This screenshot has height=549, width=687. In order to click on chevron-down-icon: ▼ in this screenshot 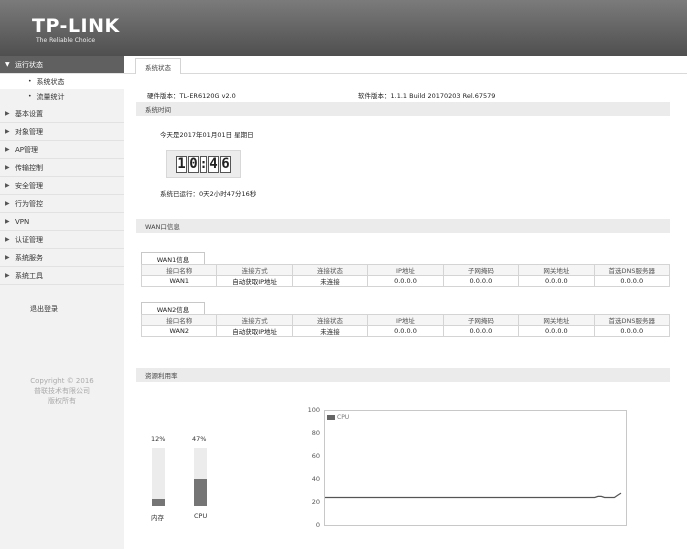, I will do `click(7, 64)`.